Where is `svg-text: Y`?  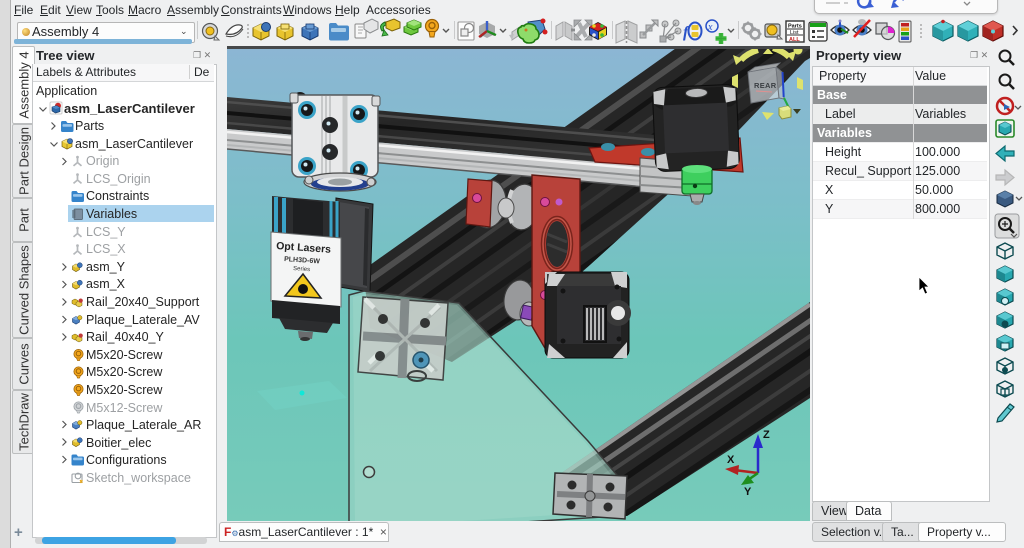 svg-text: Y is located at coordinates (748, 492).